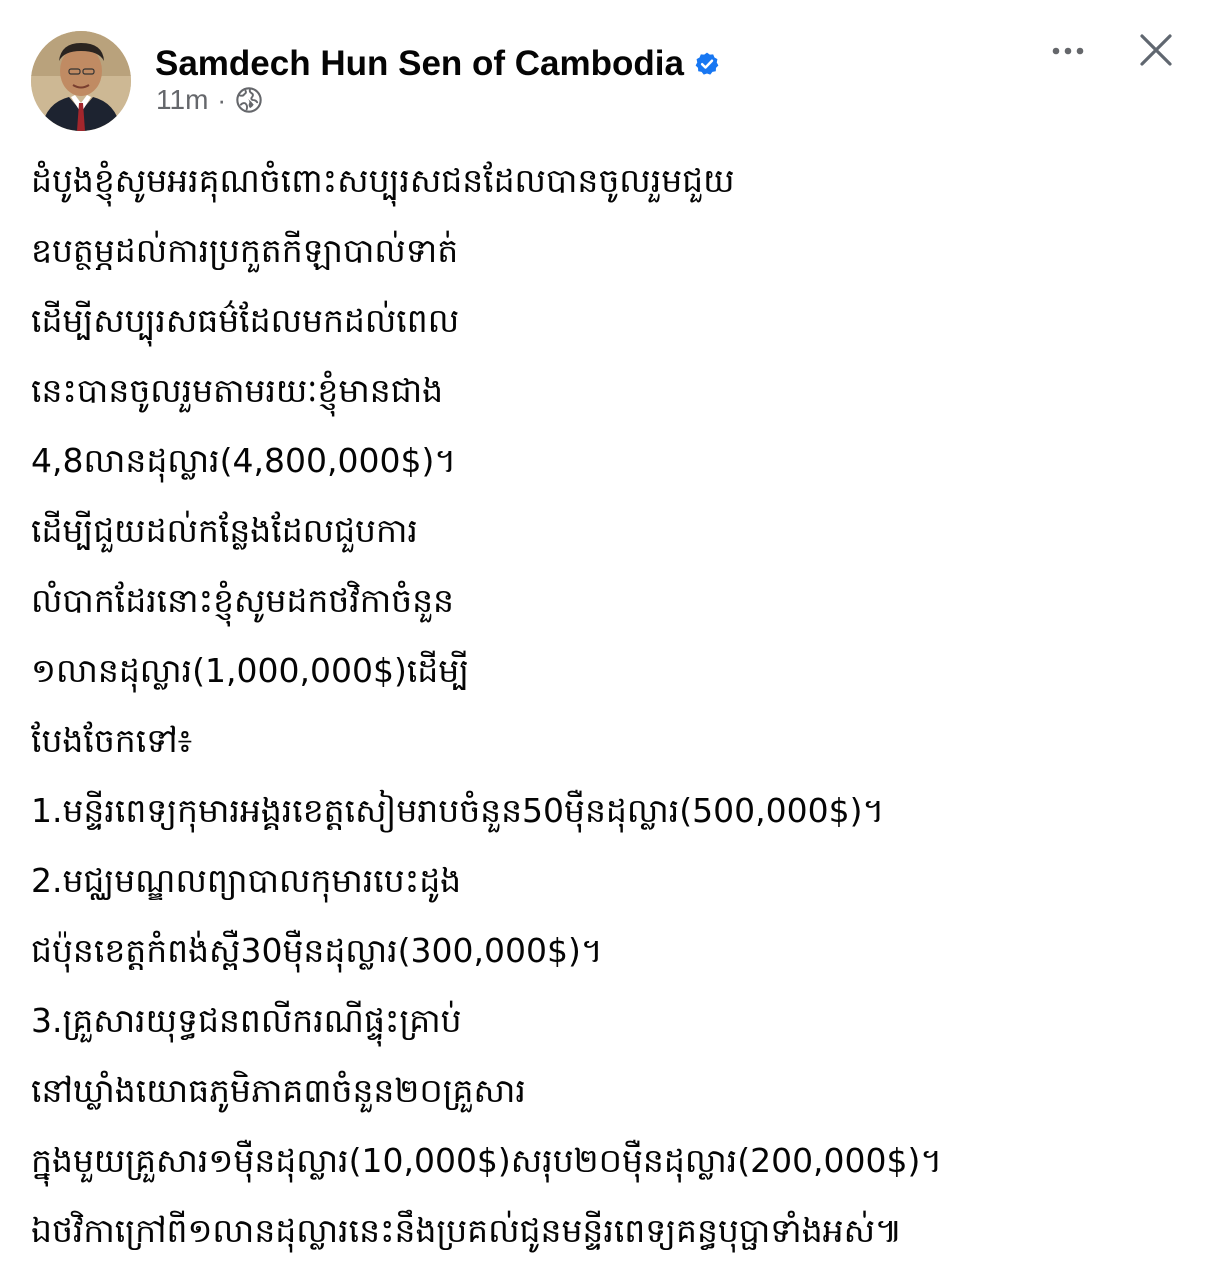 This screenshot has height=1268, width=1212. I want to click on avatar, so click(81, 81).